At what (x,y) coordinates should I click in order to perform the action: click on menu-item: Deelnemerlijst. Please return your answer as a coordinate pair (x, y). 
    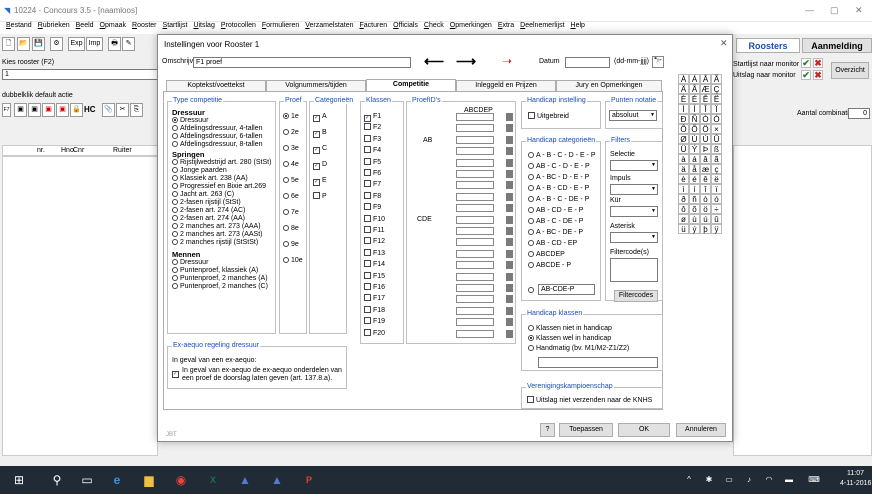
    Looking at the image, I should click on (542, 25).